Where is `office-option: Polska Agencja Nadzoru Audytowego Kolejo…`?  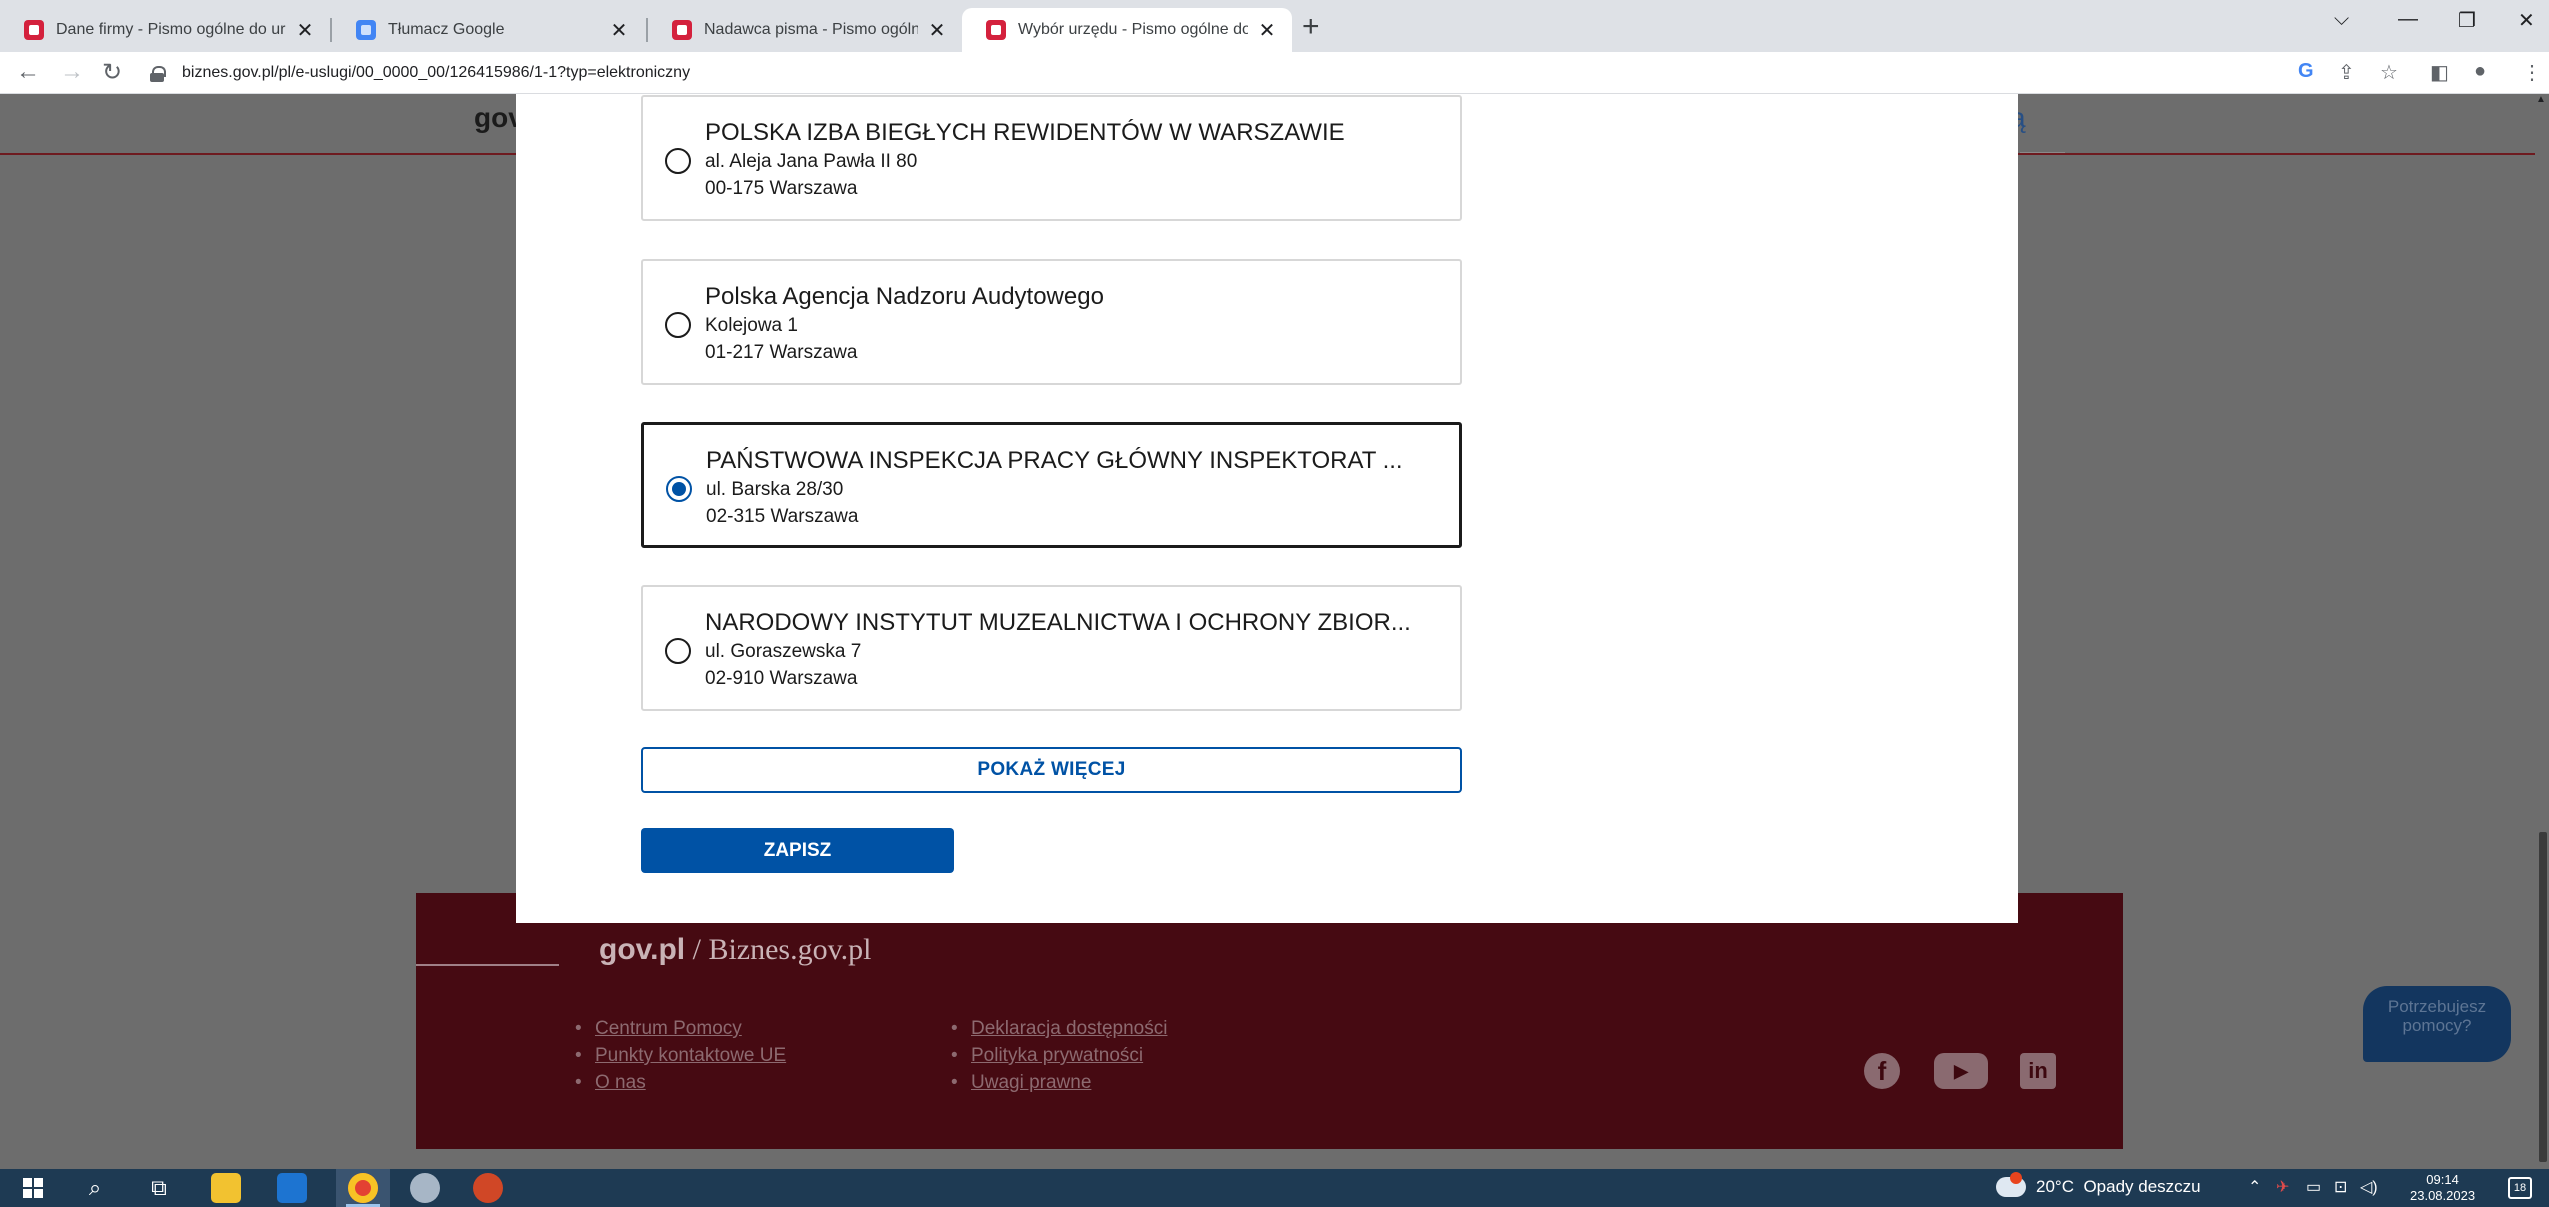
office-option: Polska Agencja Nadzoru Audytowego Kolejo… is located at coordinates (1051, 322).